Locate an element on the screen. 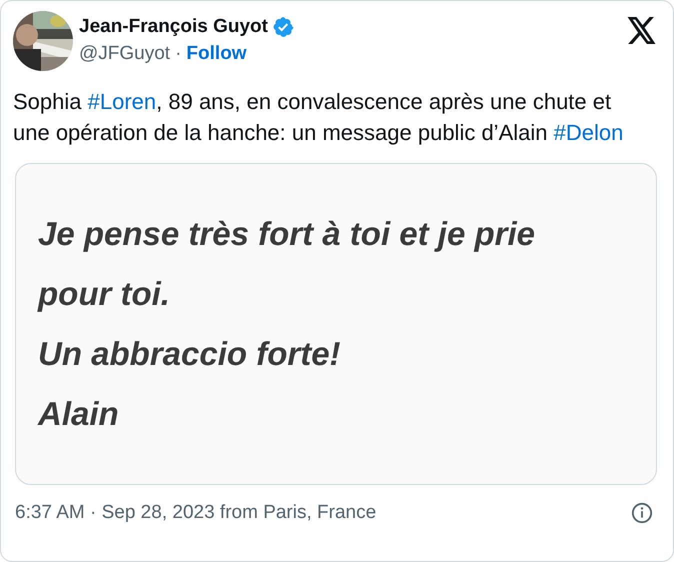 The height and width of the screenshot is (562, 674). hashtag-link: #Delon is located at coordinates (589, 132).